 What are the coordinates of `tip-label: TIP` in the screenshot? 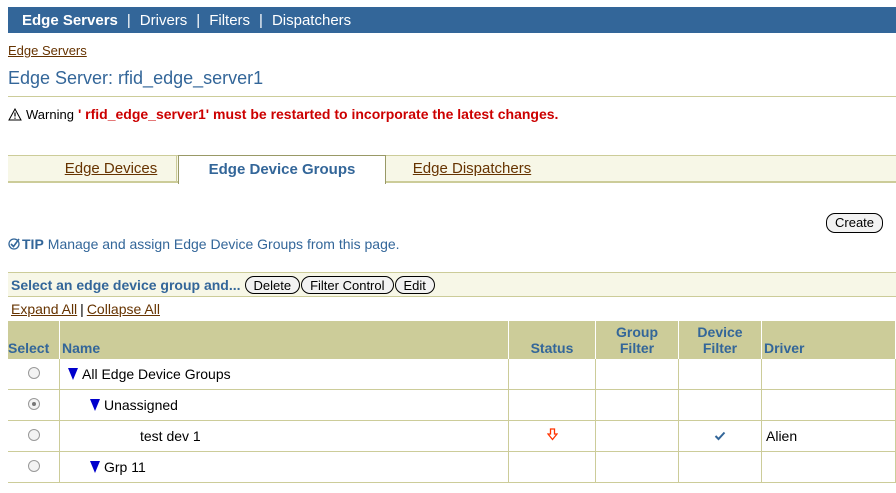 It's located at (33, 244).